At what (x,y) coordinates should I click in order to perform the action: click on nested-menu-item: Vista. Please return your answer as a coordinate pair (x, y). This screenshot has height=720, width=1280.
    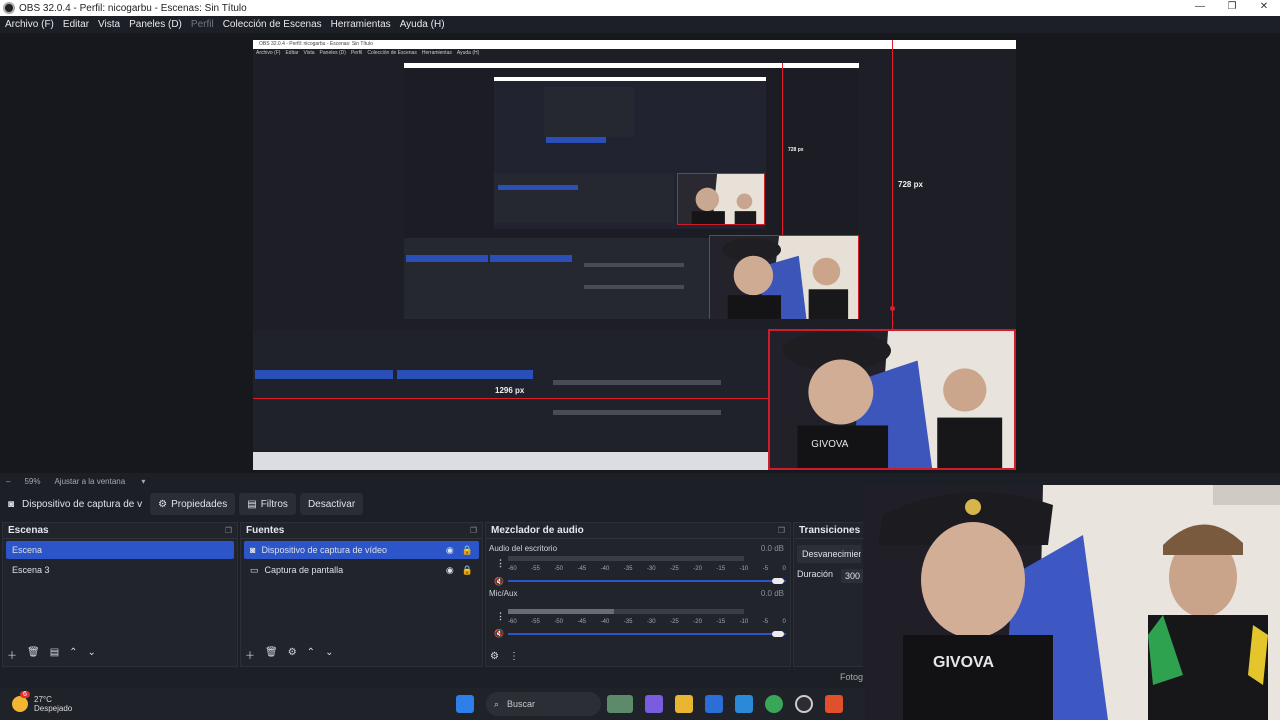
    Looking at the image, I should click on (309, 53).